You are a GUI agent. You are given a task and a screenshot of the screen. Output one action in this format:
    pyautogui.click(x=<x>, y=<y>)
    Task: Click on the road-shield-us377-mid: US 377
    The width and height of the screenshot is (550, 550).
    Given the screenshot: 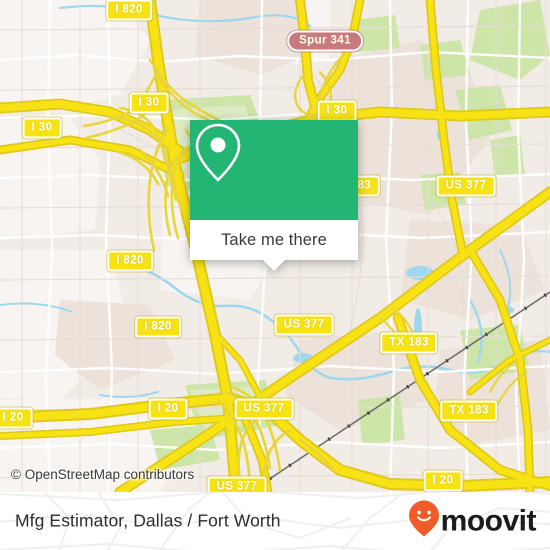 What is the action you would take?
    pyautogui.click(x=304, y=325)
    